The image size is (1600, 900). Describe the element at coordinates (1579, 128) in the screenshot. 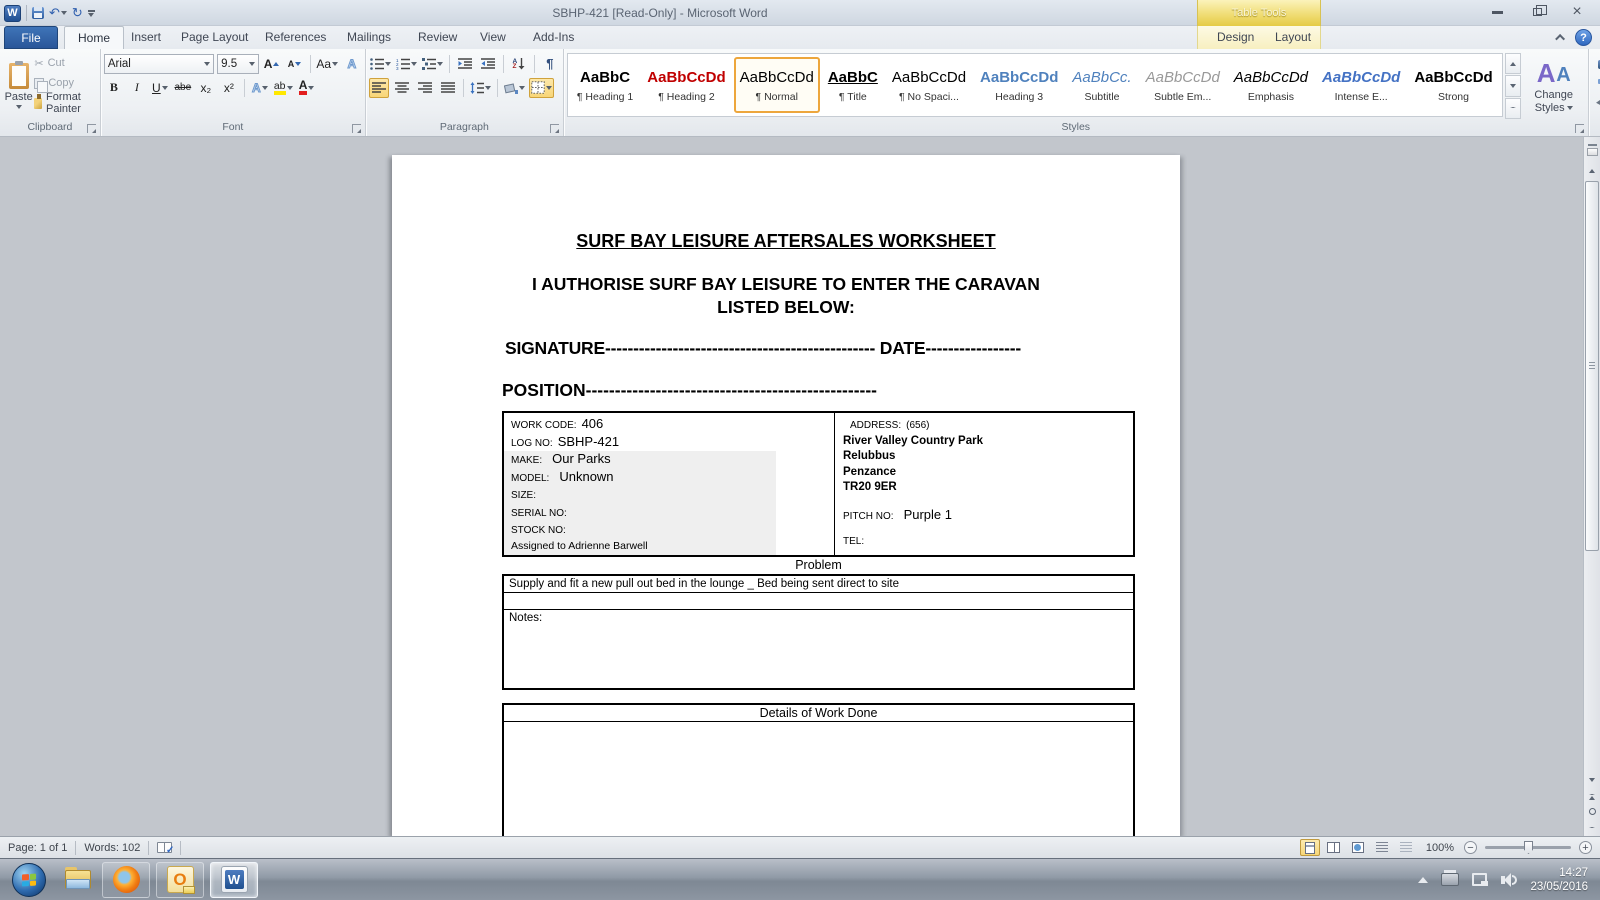

I see `styles-dialog-launcher` at that location.